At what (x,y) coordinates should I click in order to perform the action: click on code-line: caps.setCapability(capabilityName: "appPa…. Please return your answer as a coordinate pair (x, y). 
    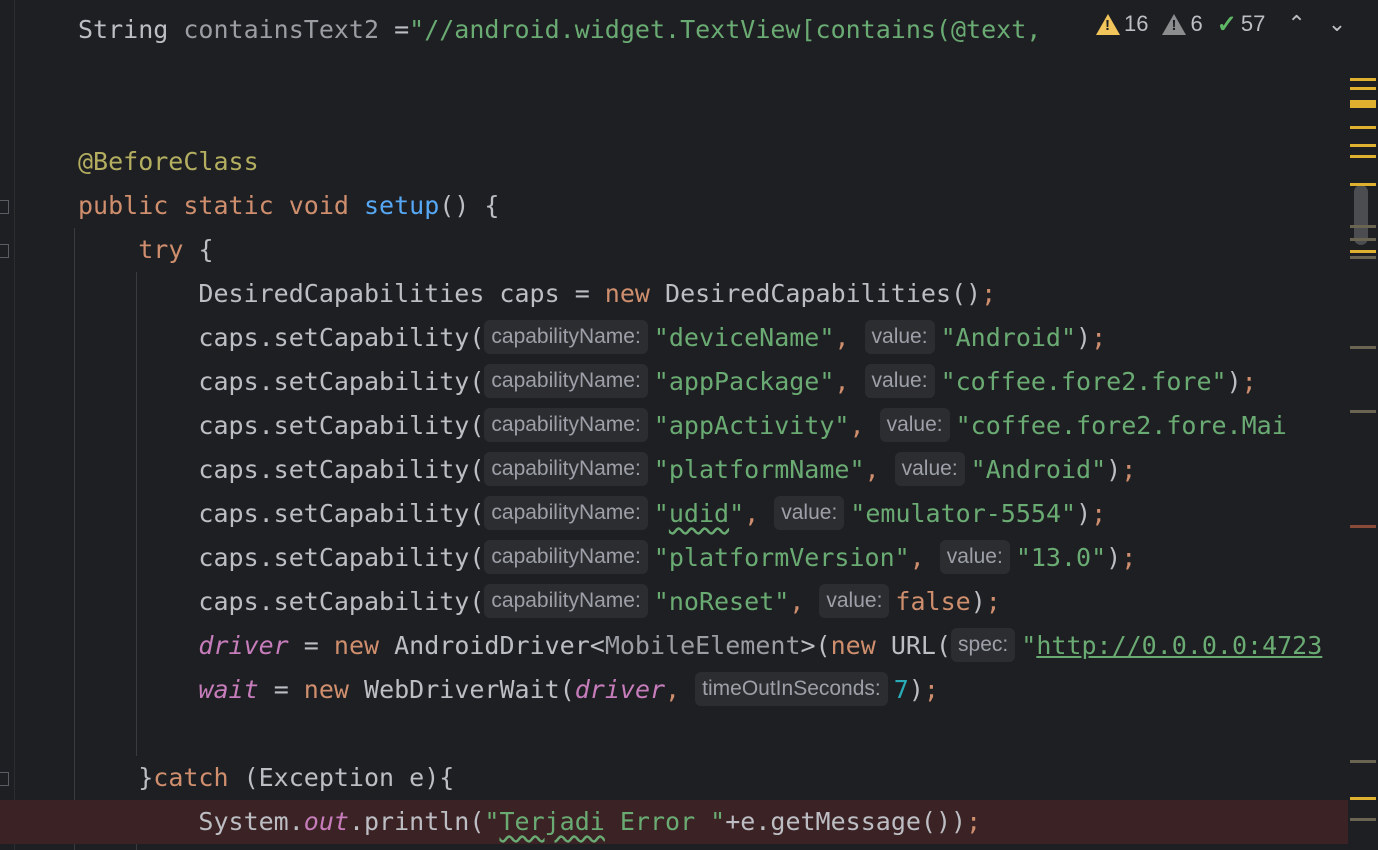
    Looking at the image, I should click on (689, 382).